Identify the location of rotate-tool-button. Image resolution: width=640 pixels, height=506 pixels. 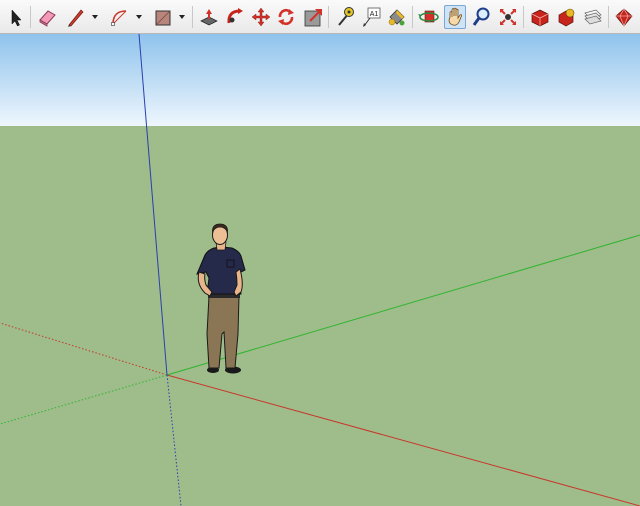
(286, 17).